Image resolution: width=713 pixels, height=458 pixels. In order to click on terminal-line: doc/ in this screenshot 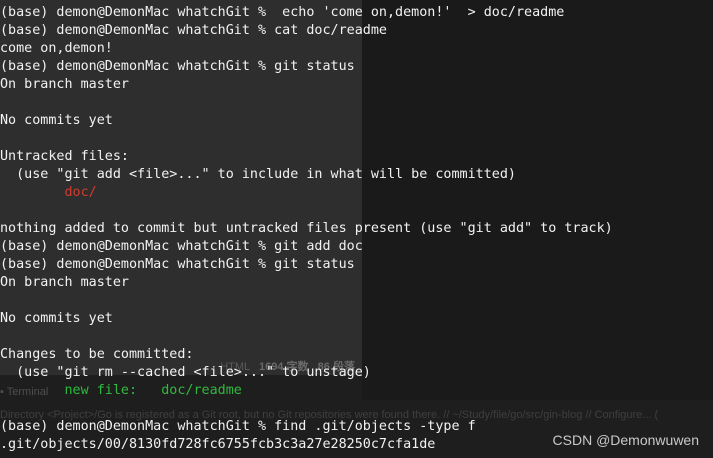, I will do `click(48, 192)`.